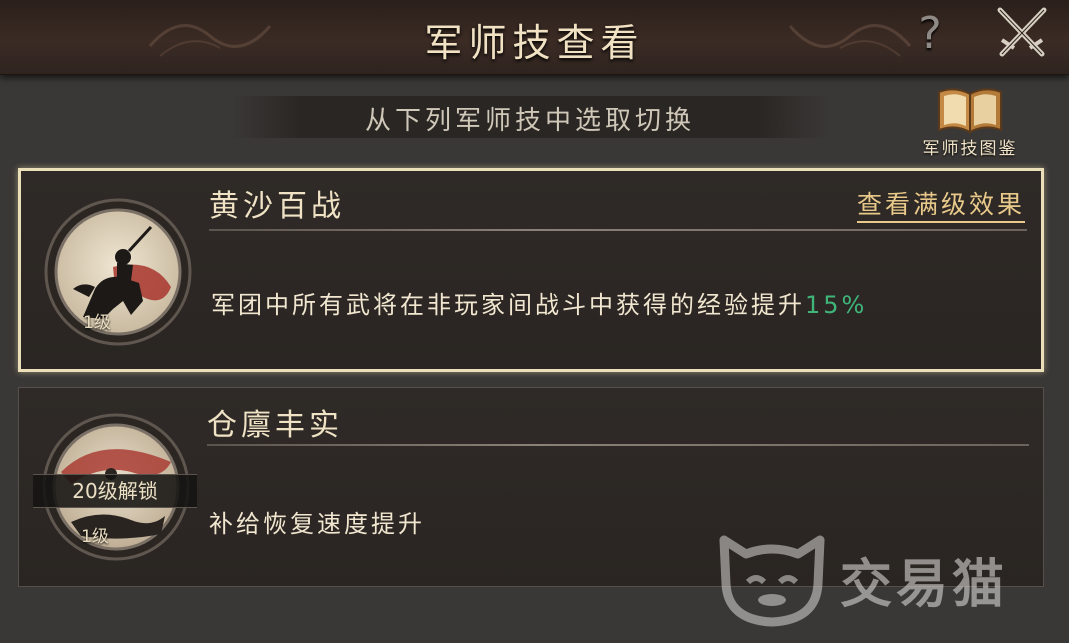 This screenshot has height=643, width=1069. What do you see at coordinates (529, 121) in the screenshot?
I see `subtitle-text: 从下列军师技中选取切换` at bounding box center [529, 121].